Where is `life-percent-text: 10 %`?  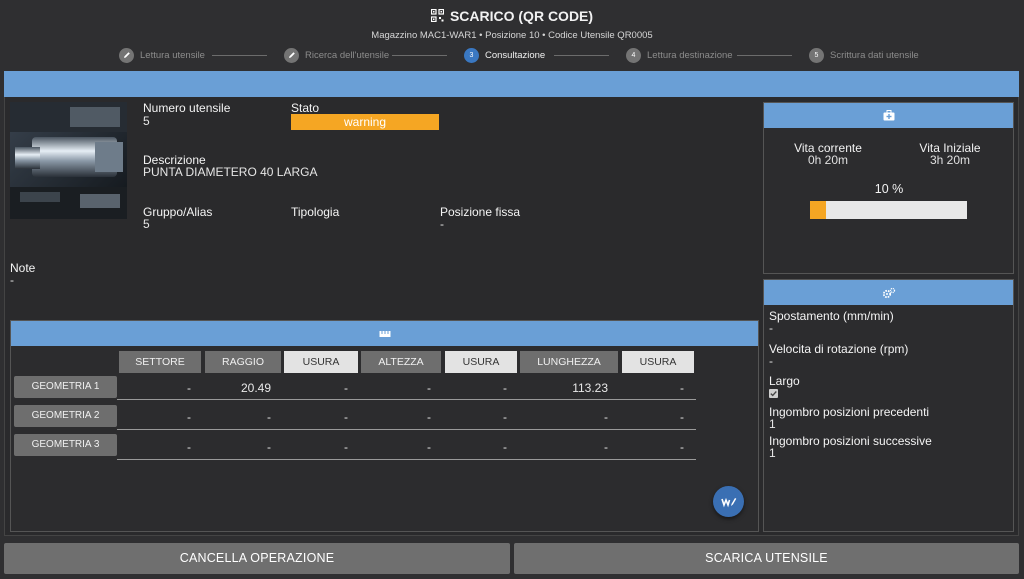 life-percent-text: 10 % is located at coordinates (889, 189).